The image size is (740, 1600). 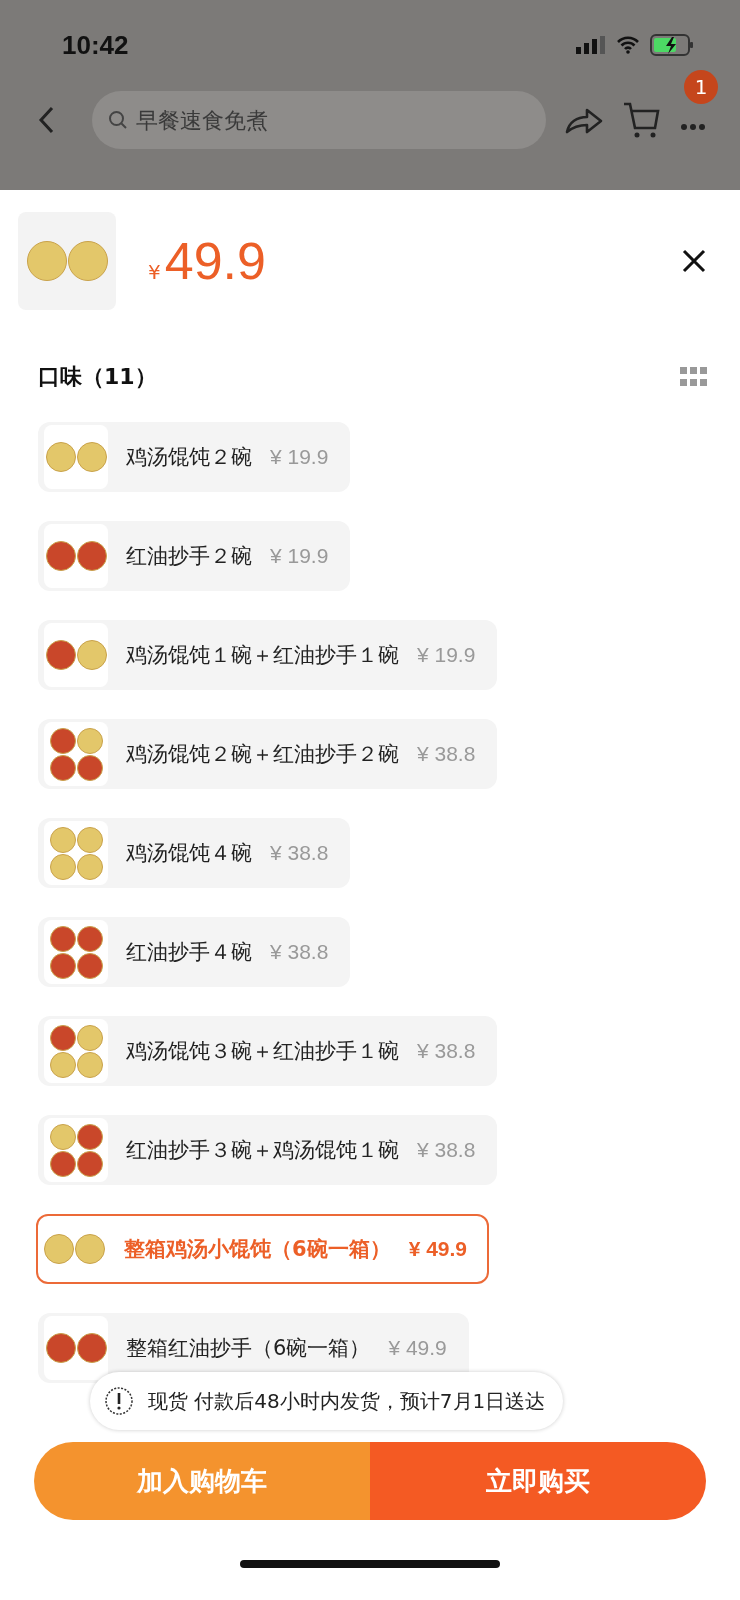 I want to click on notification-badge: 1, so click(x=701, y=86).